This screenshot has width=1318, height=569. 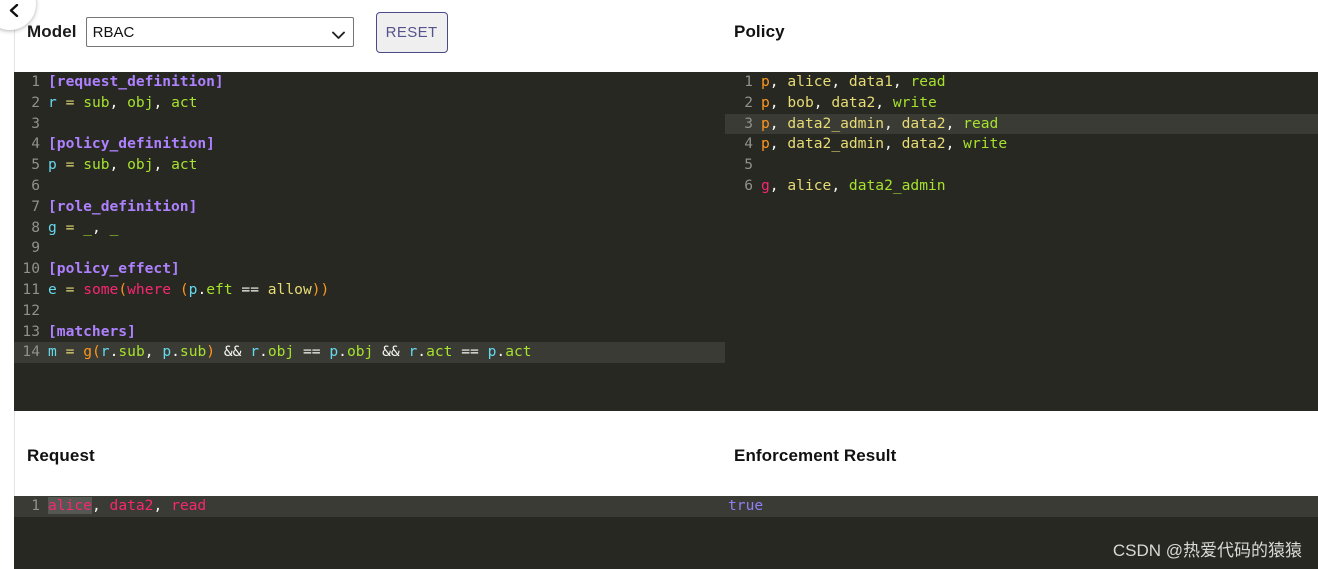 I want to click on code-line: true, so click(x=1021, y=506).